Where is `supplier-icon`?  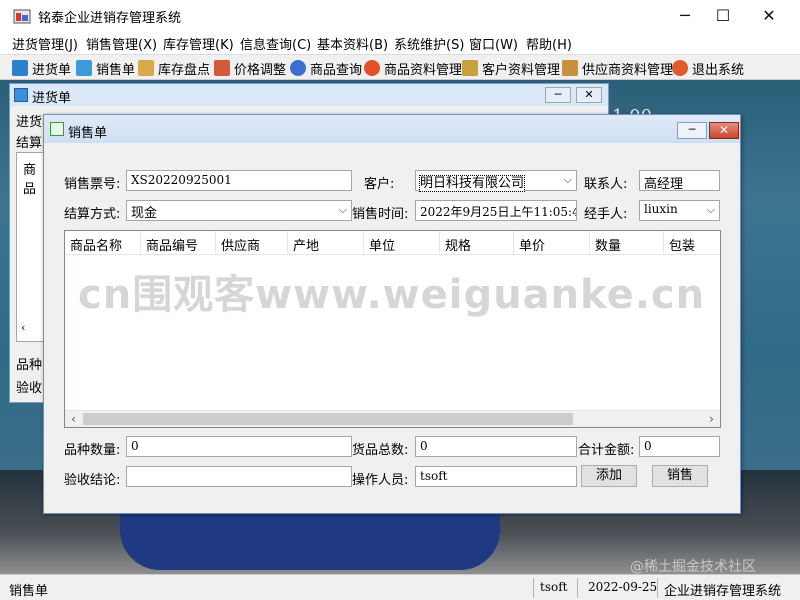 supplier-icon is located at coordinates (570, 68).